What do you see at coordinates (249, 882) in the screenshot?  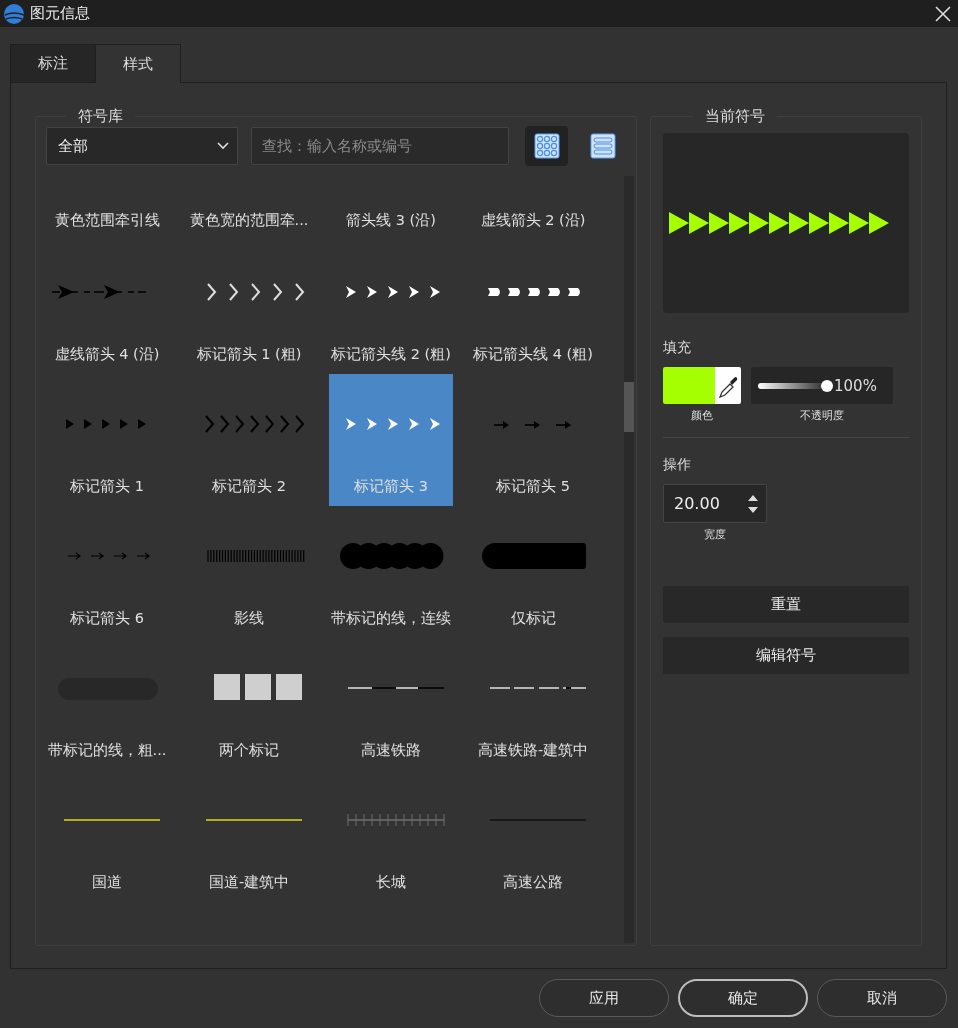 I see `symbol-name: 国道-建筑中` at bounding box center [249, 882].